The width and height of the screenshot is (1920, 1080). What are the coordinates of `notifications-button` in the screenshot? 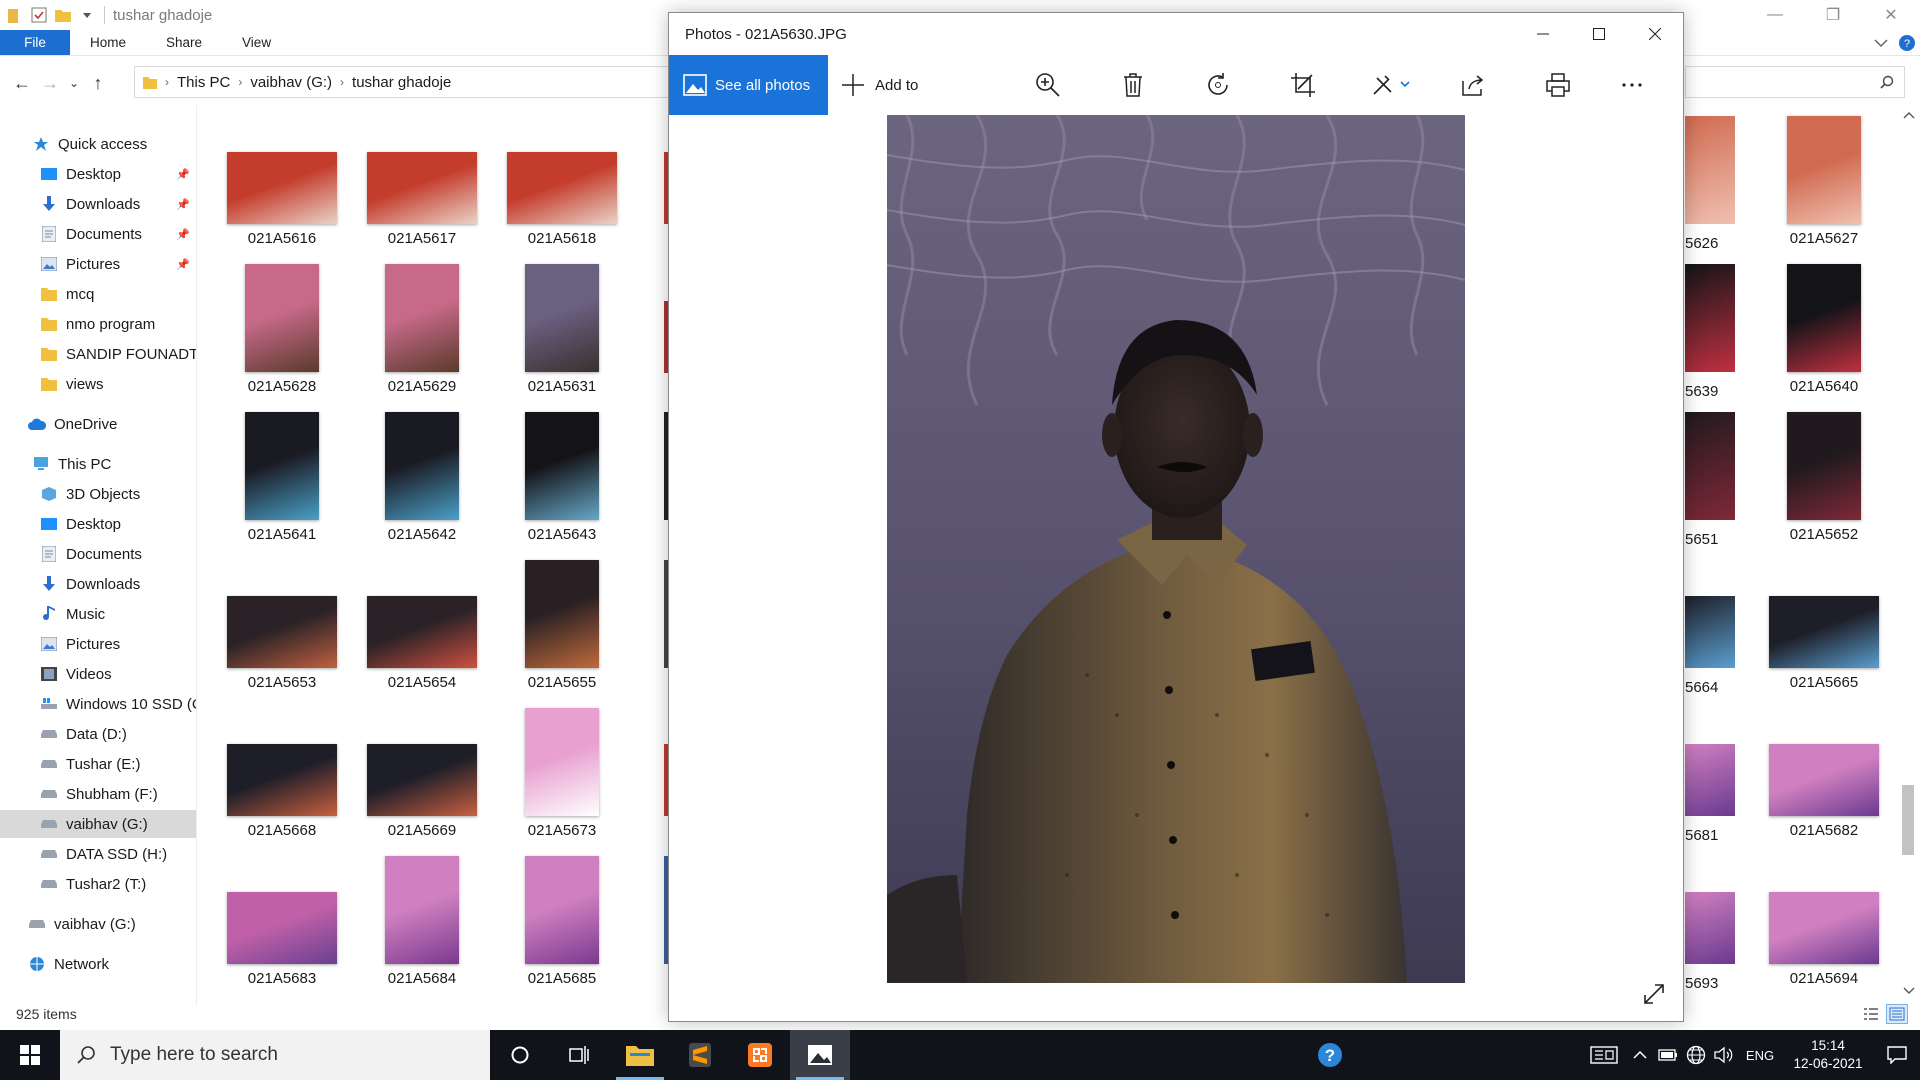 It's located at (1897, 1055).